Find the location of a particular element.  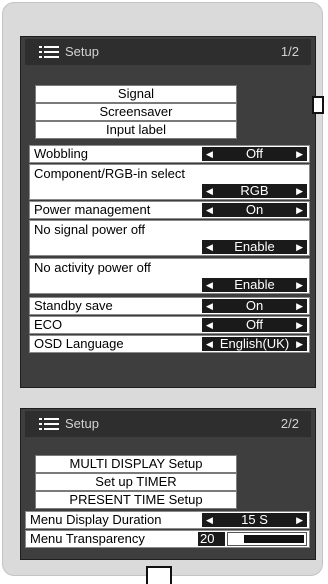

no-activity-power-off-row: No activity power off ◀ Enable ▶ is located at coordinates (169, 276).